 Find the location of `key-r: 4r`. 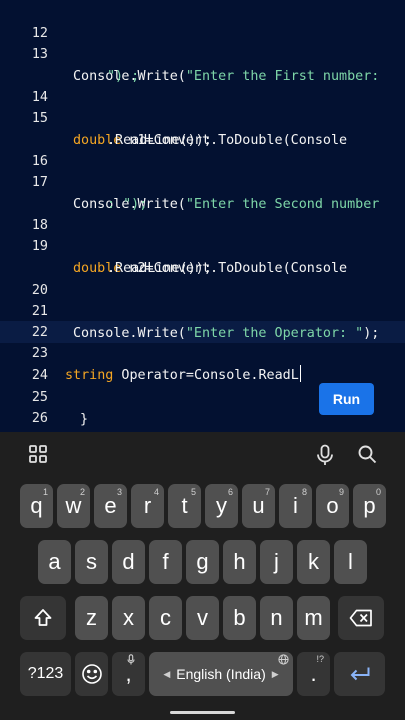

key-r: 4r is located at coordinates (147, 506).